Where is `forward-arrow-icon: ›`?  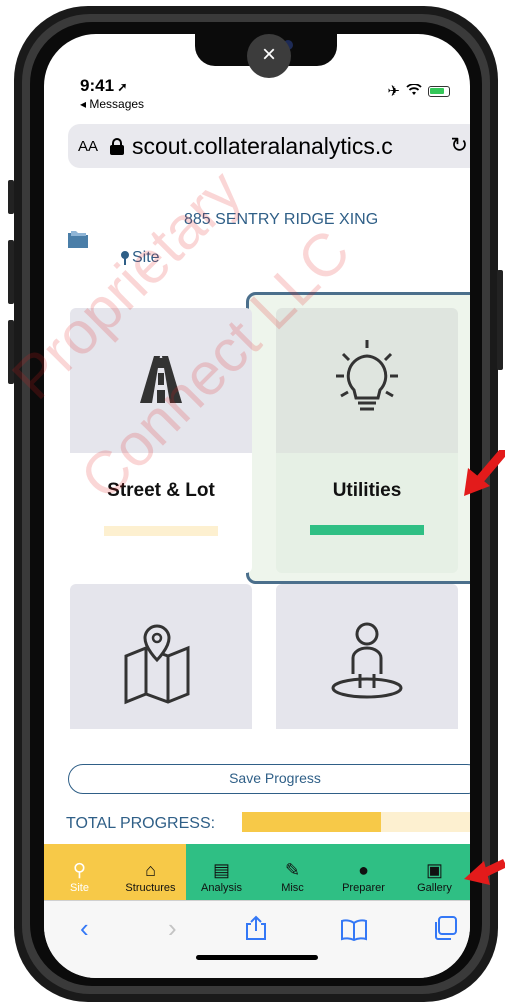
forward-arrow-icon: › is located at coordinates (172, 928).